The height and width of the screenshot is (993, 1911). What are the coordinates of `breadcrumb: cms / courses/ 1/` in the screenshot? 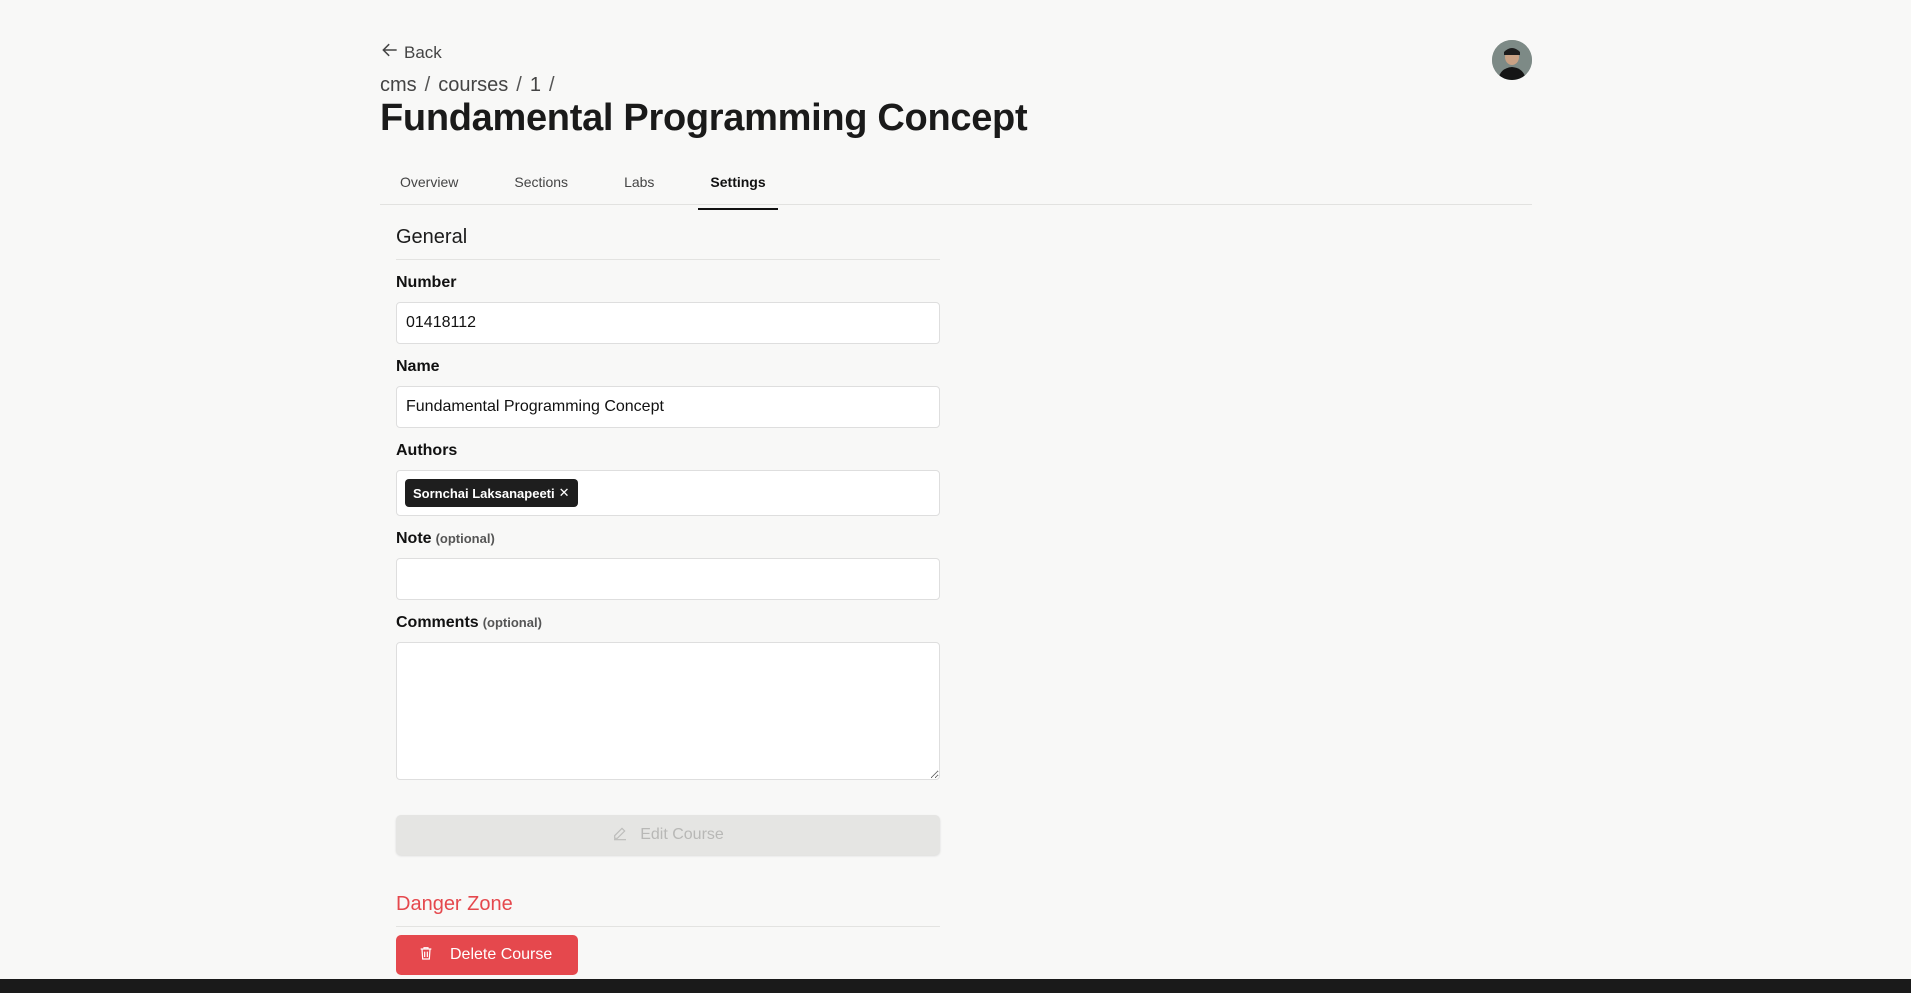 It's located at (467, 85).